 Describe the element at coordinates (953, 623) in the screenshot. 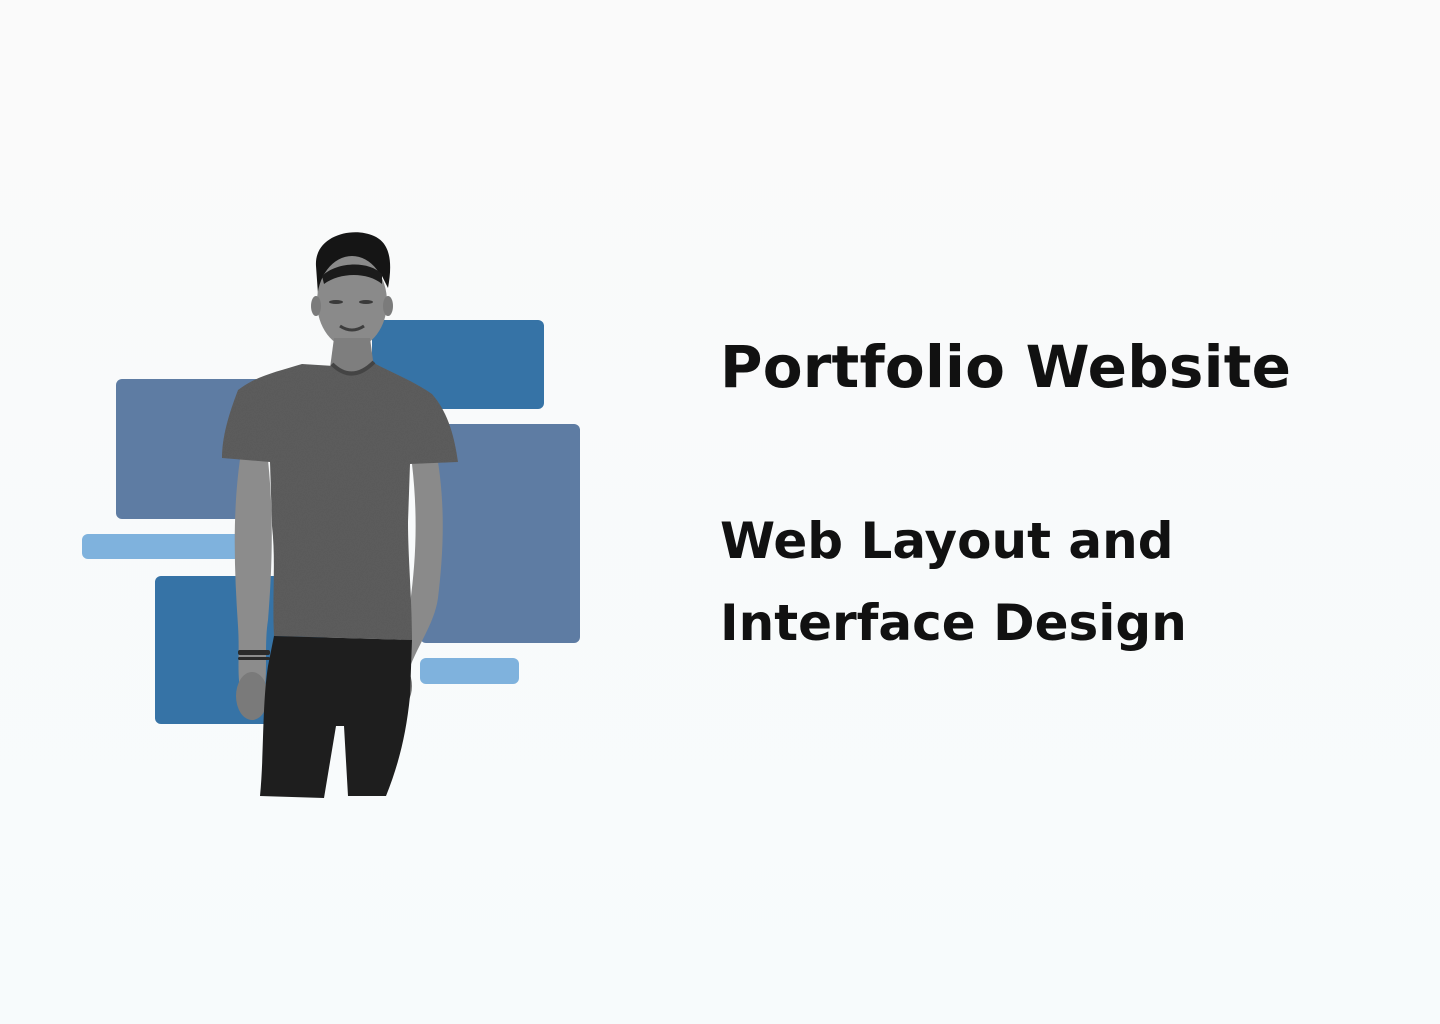

I see `subtitle-line-2: Interface Design` at that location.